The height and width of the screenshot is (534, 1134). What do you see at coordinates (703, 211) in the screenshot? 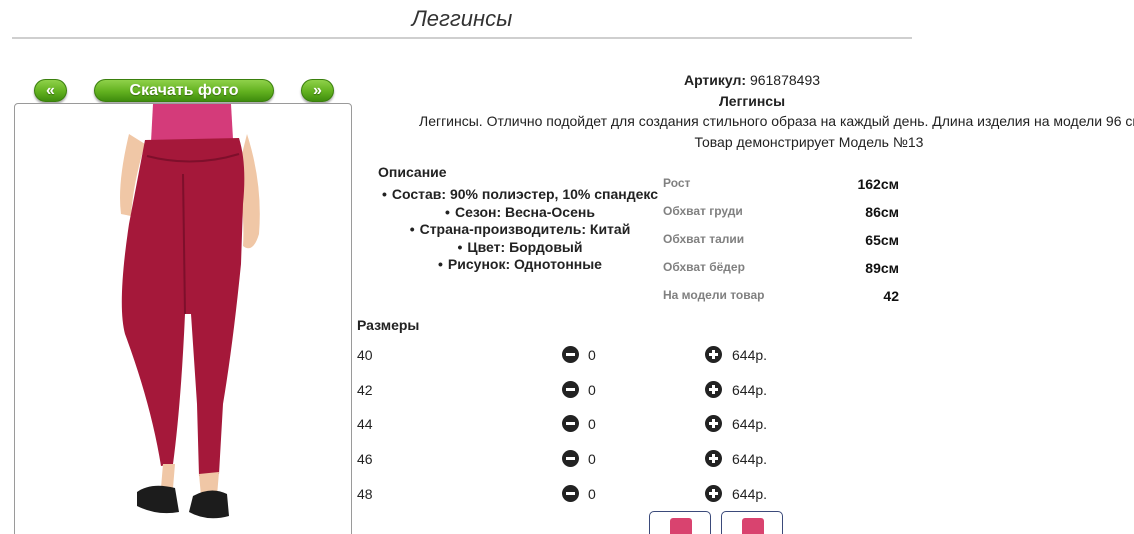
I see `model-param-label: Обхват груди` at bounding box center [703, 211].